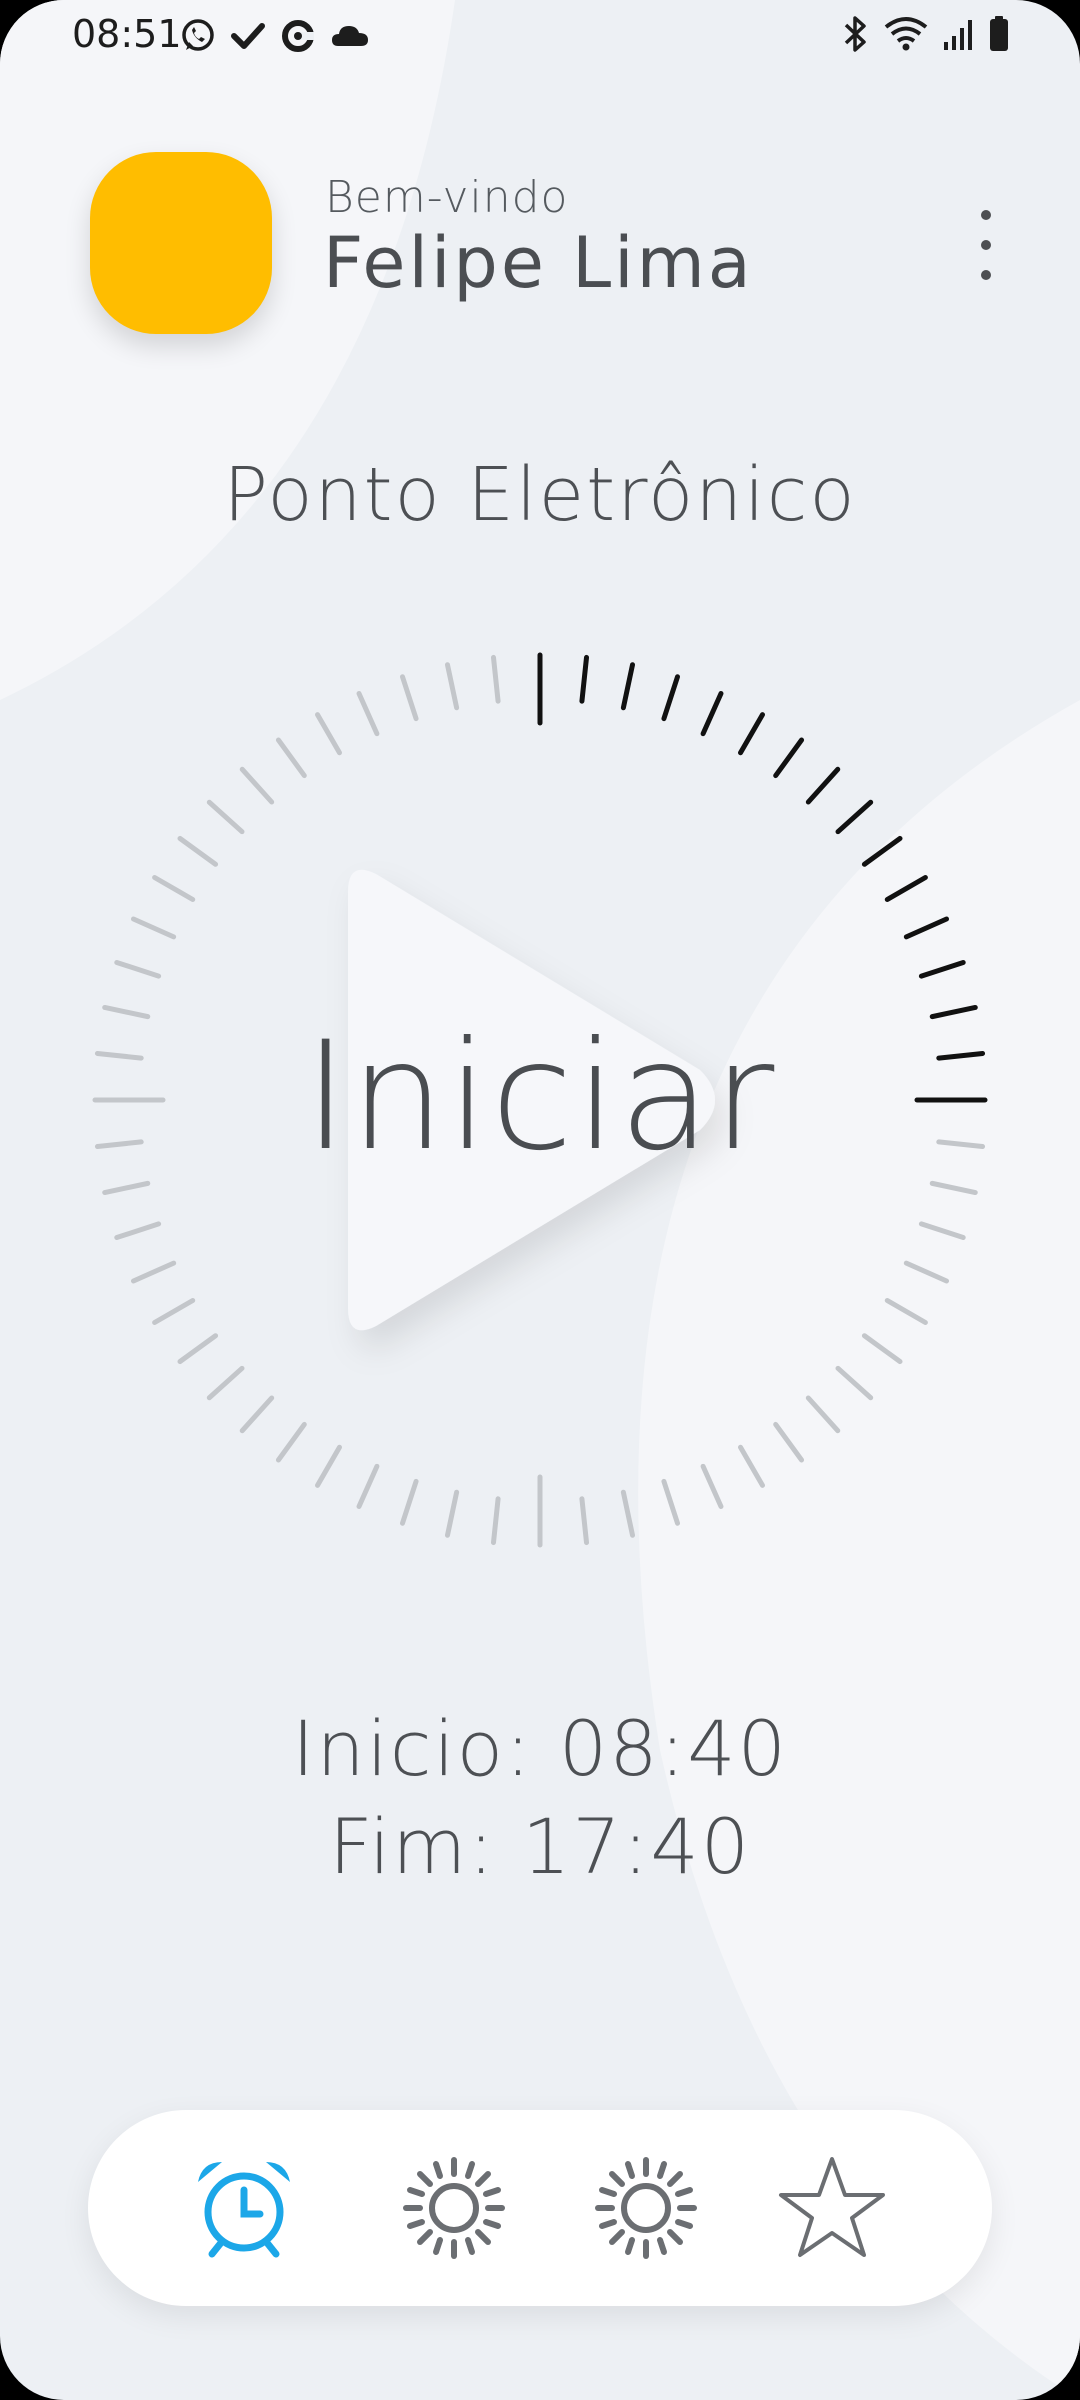 This screenshot has width=1080, height=2400. Describe the element at coordinates (447, 197) in the screenshot. I see `welcome-label: Bem-vindo` at that location.